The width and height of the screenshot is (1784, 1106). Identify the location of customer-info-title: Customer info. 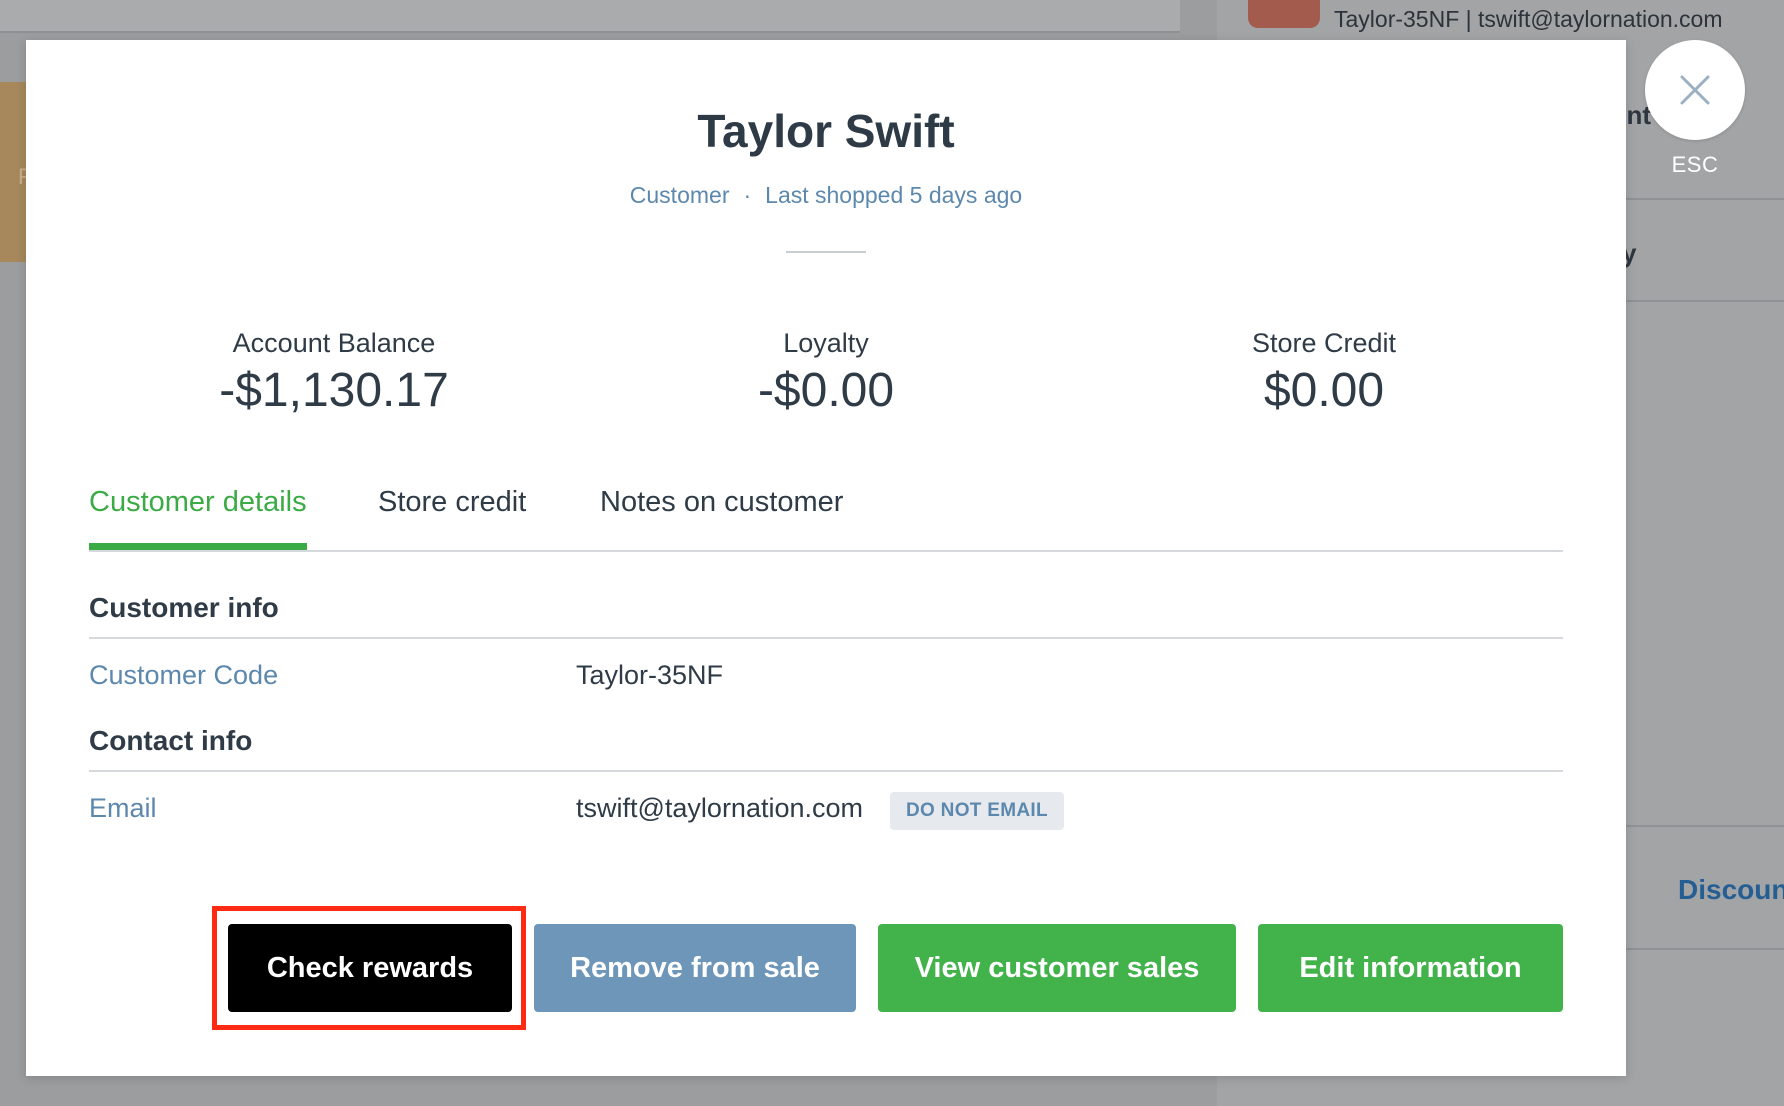
(184, 607).